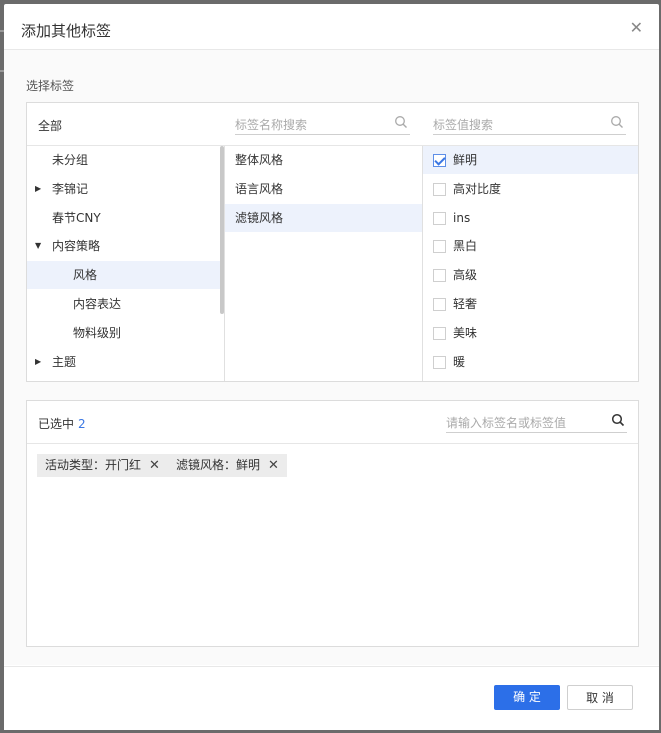  Describe the element at coordinates (50, 86) in the screenshot. I see `section-label: 选择标签` at that location.